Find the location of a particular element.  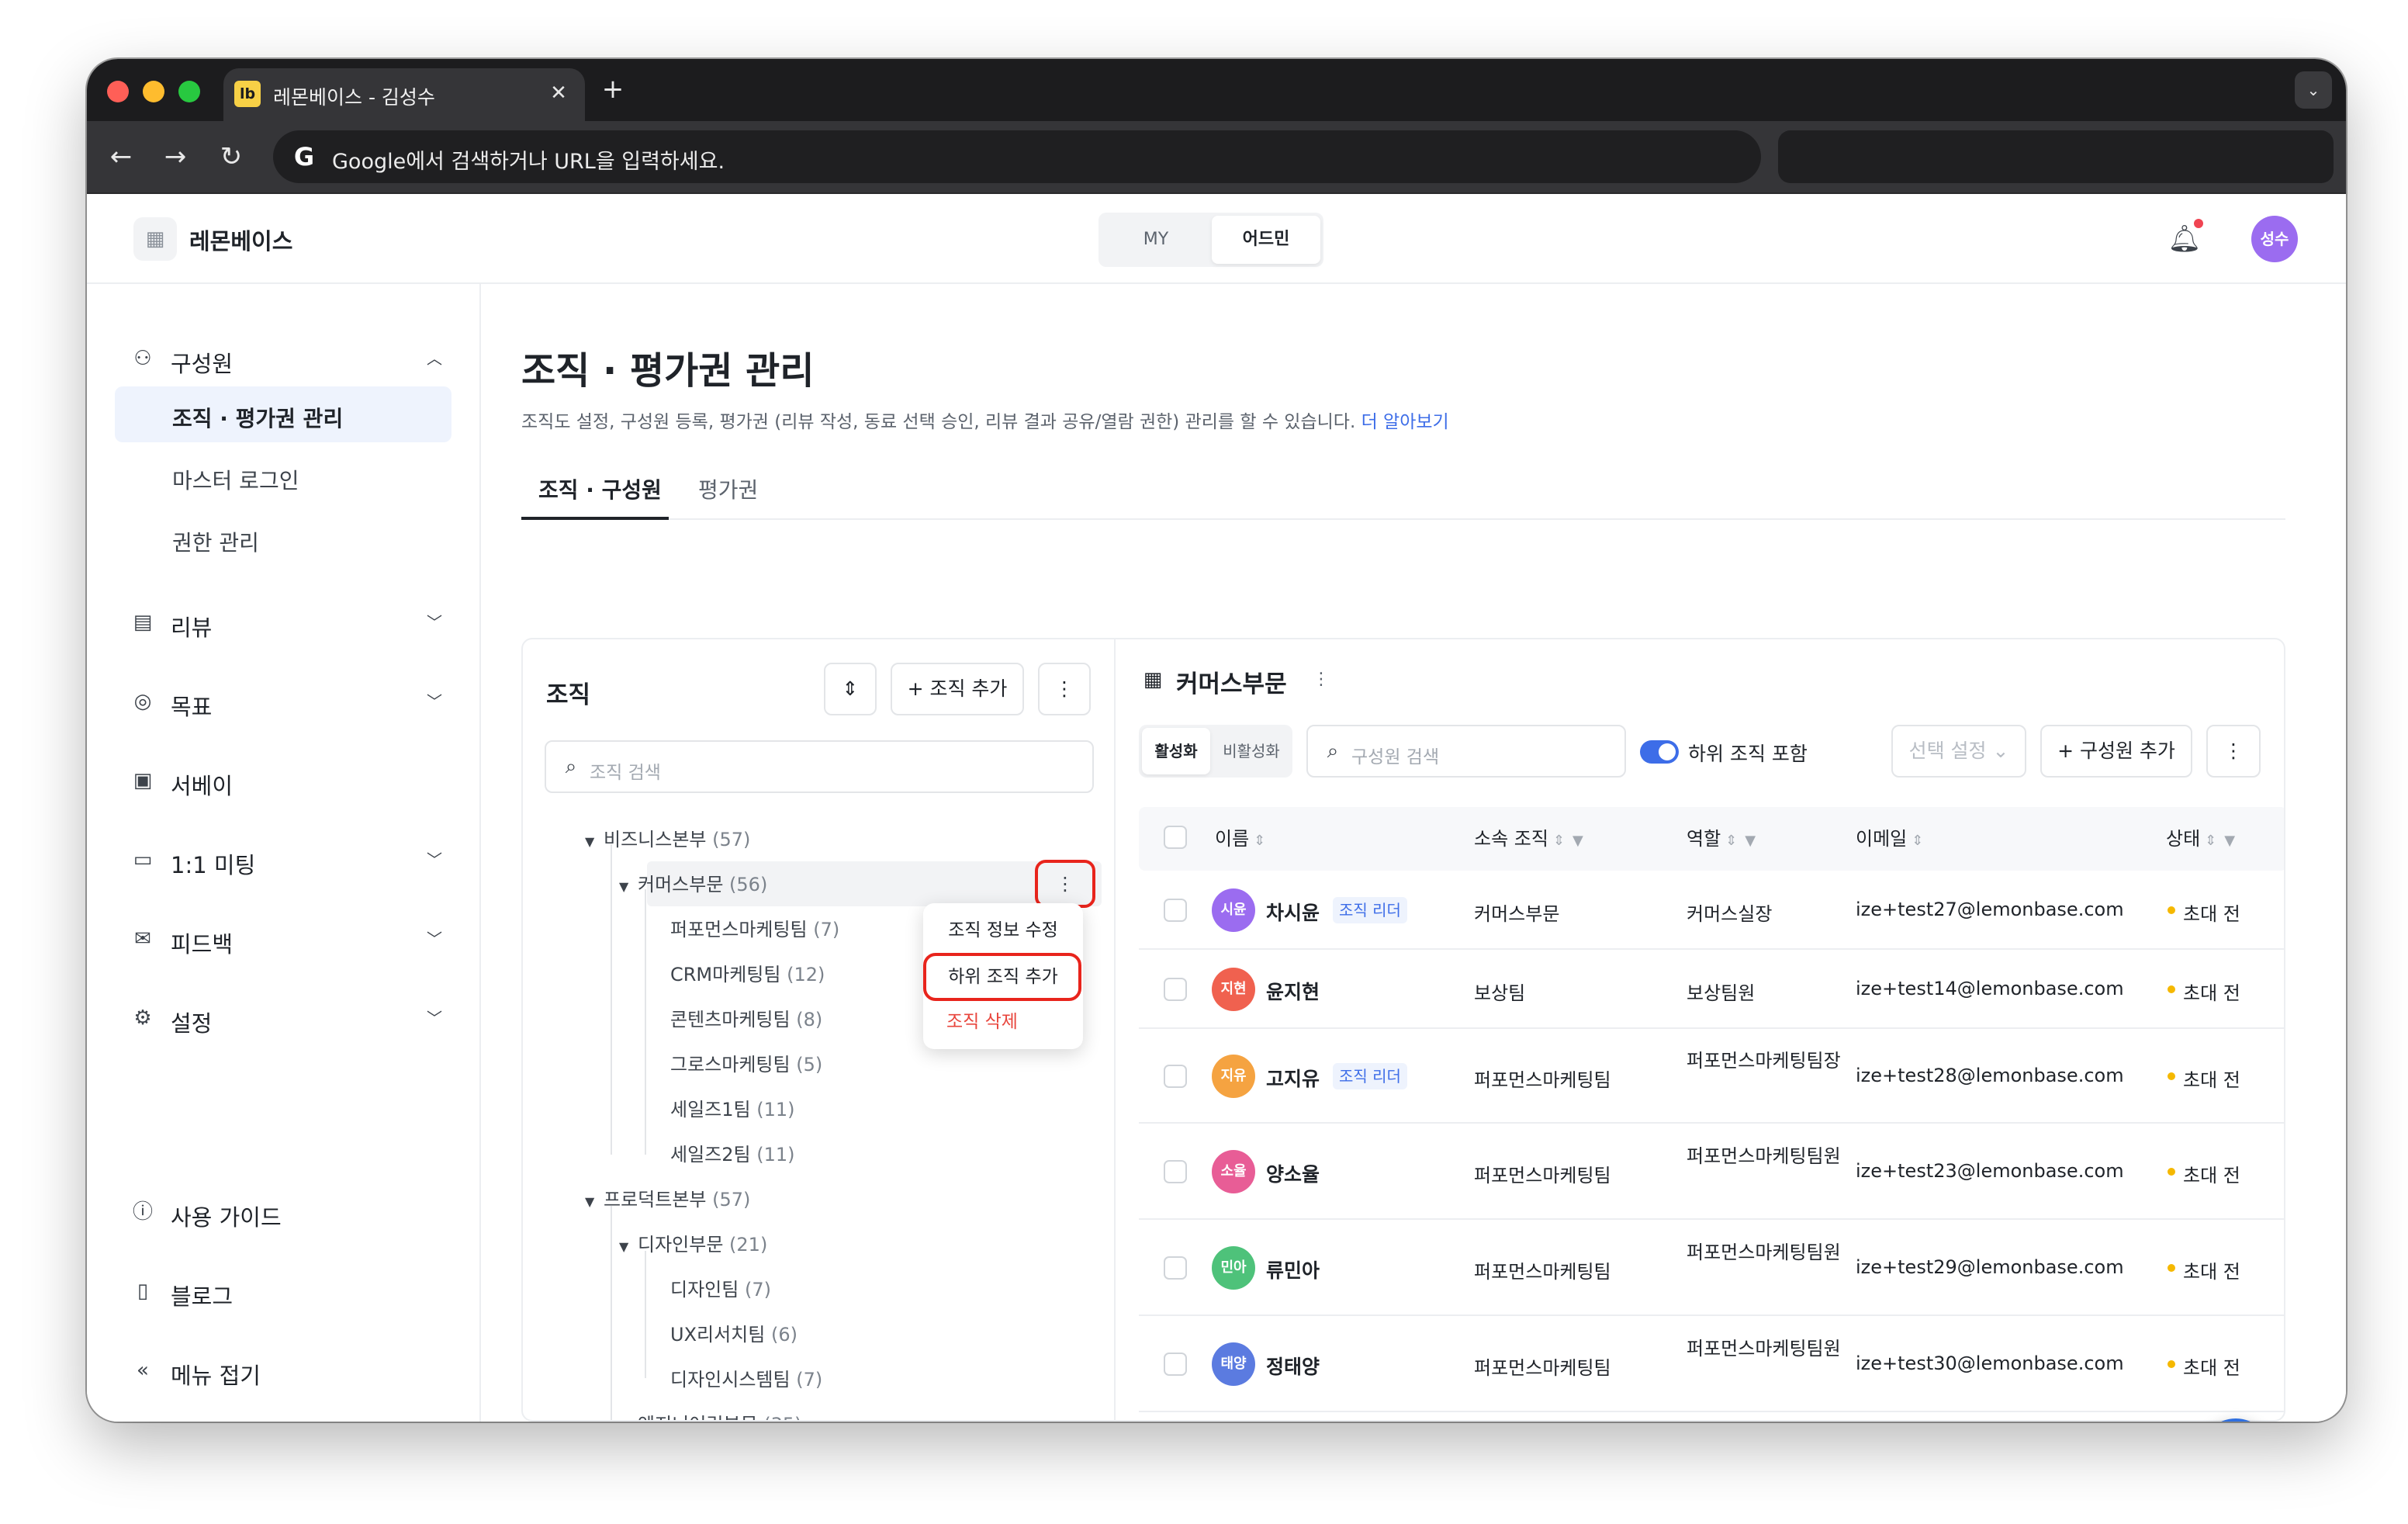

mode-admin-button: 어드민 is located at coordinates (1266, 240).